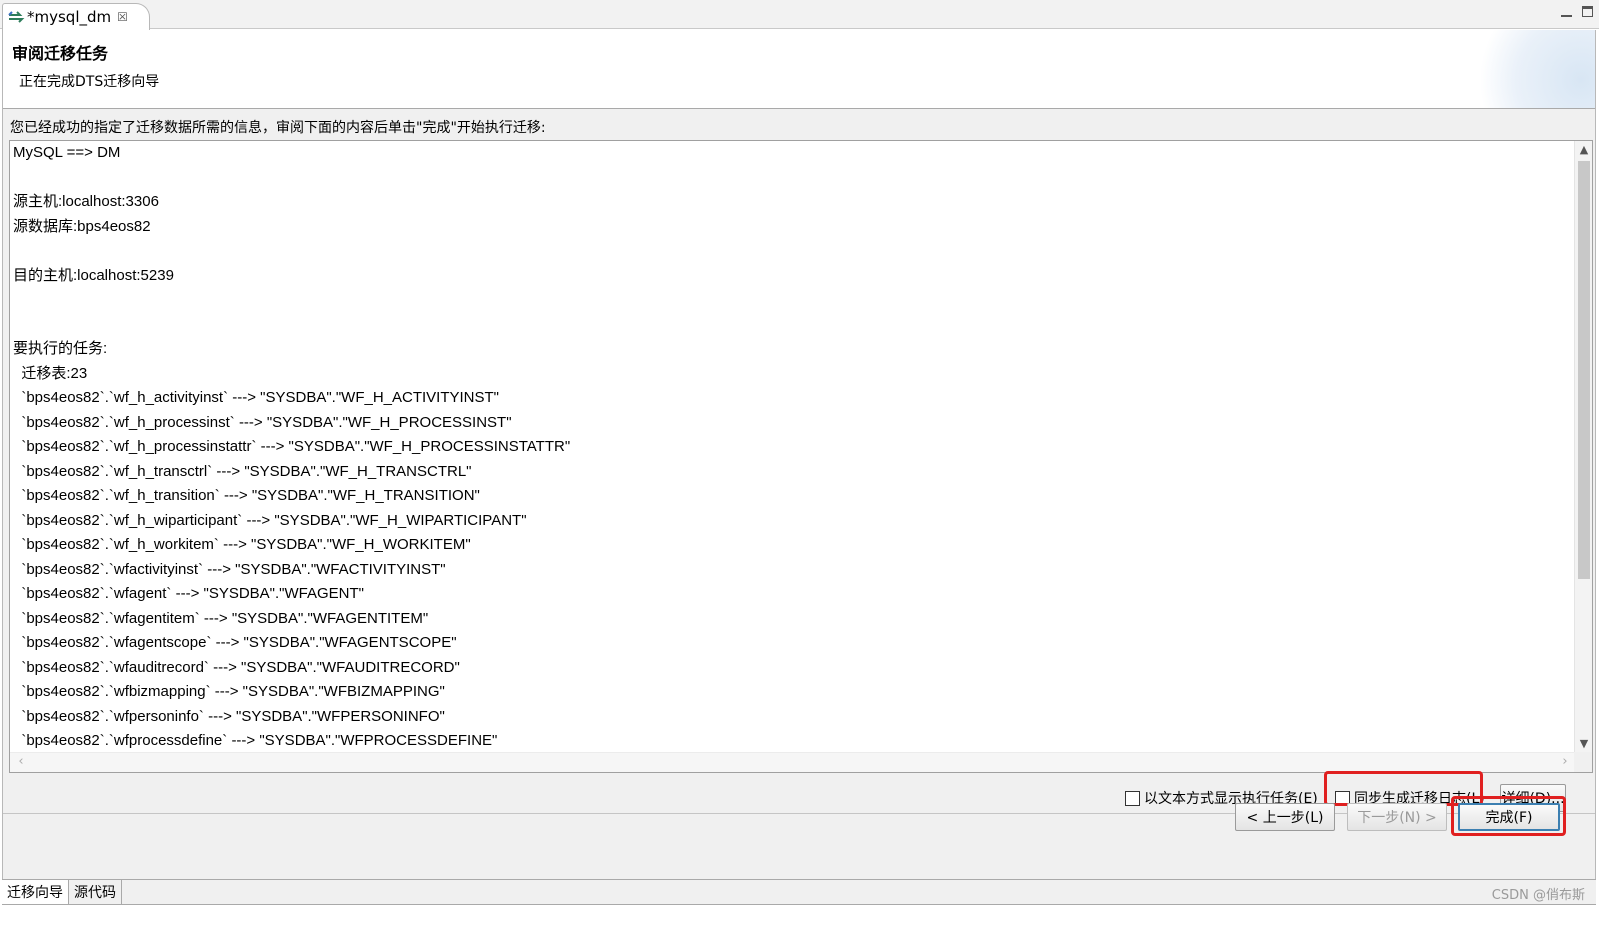 The height and width of the screenshot is (927, 1599). Describe the element at coordinates (1587, 11) in the screenshot. I see `maximize-icon` at that location.